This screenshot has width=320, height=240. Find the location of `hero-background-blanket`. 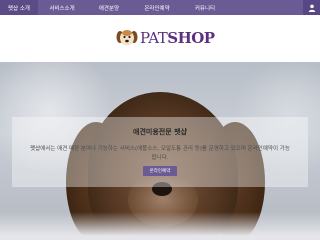

hero-background-blanket is located at coordinates (160, 226).